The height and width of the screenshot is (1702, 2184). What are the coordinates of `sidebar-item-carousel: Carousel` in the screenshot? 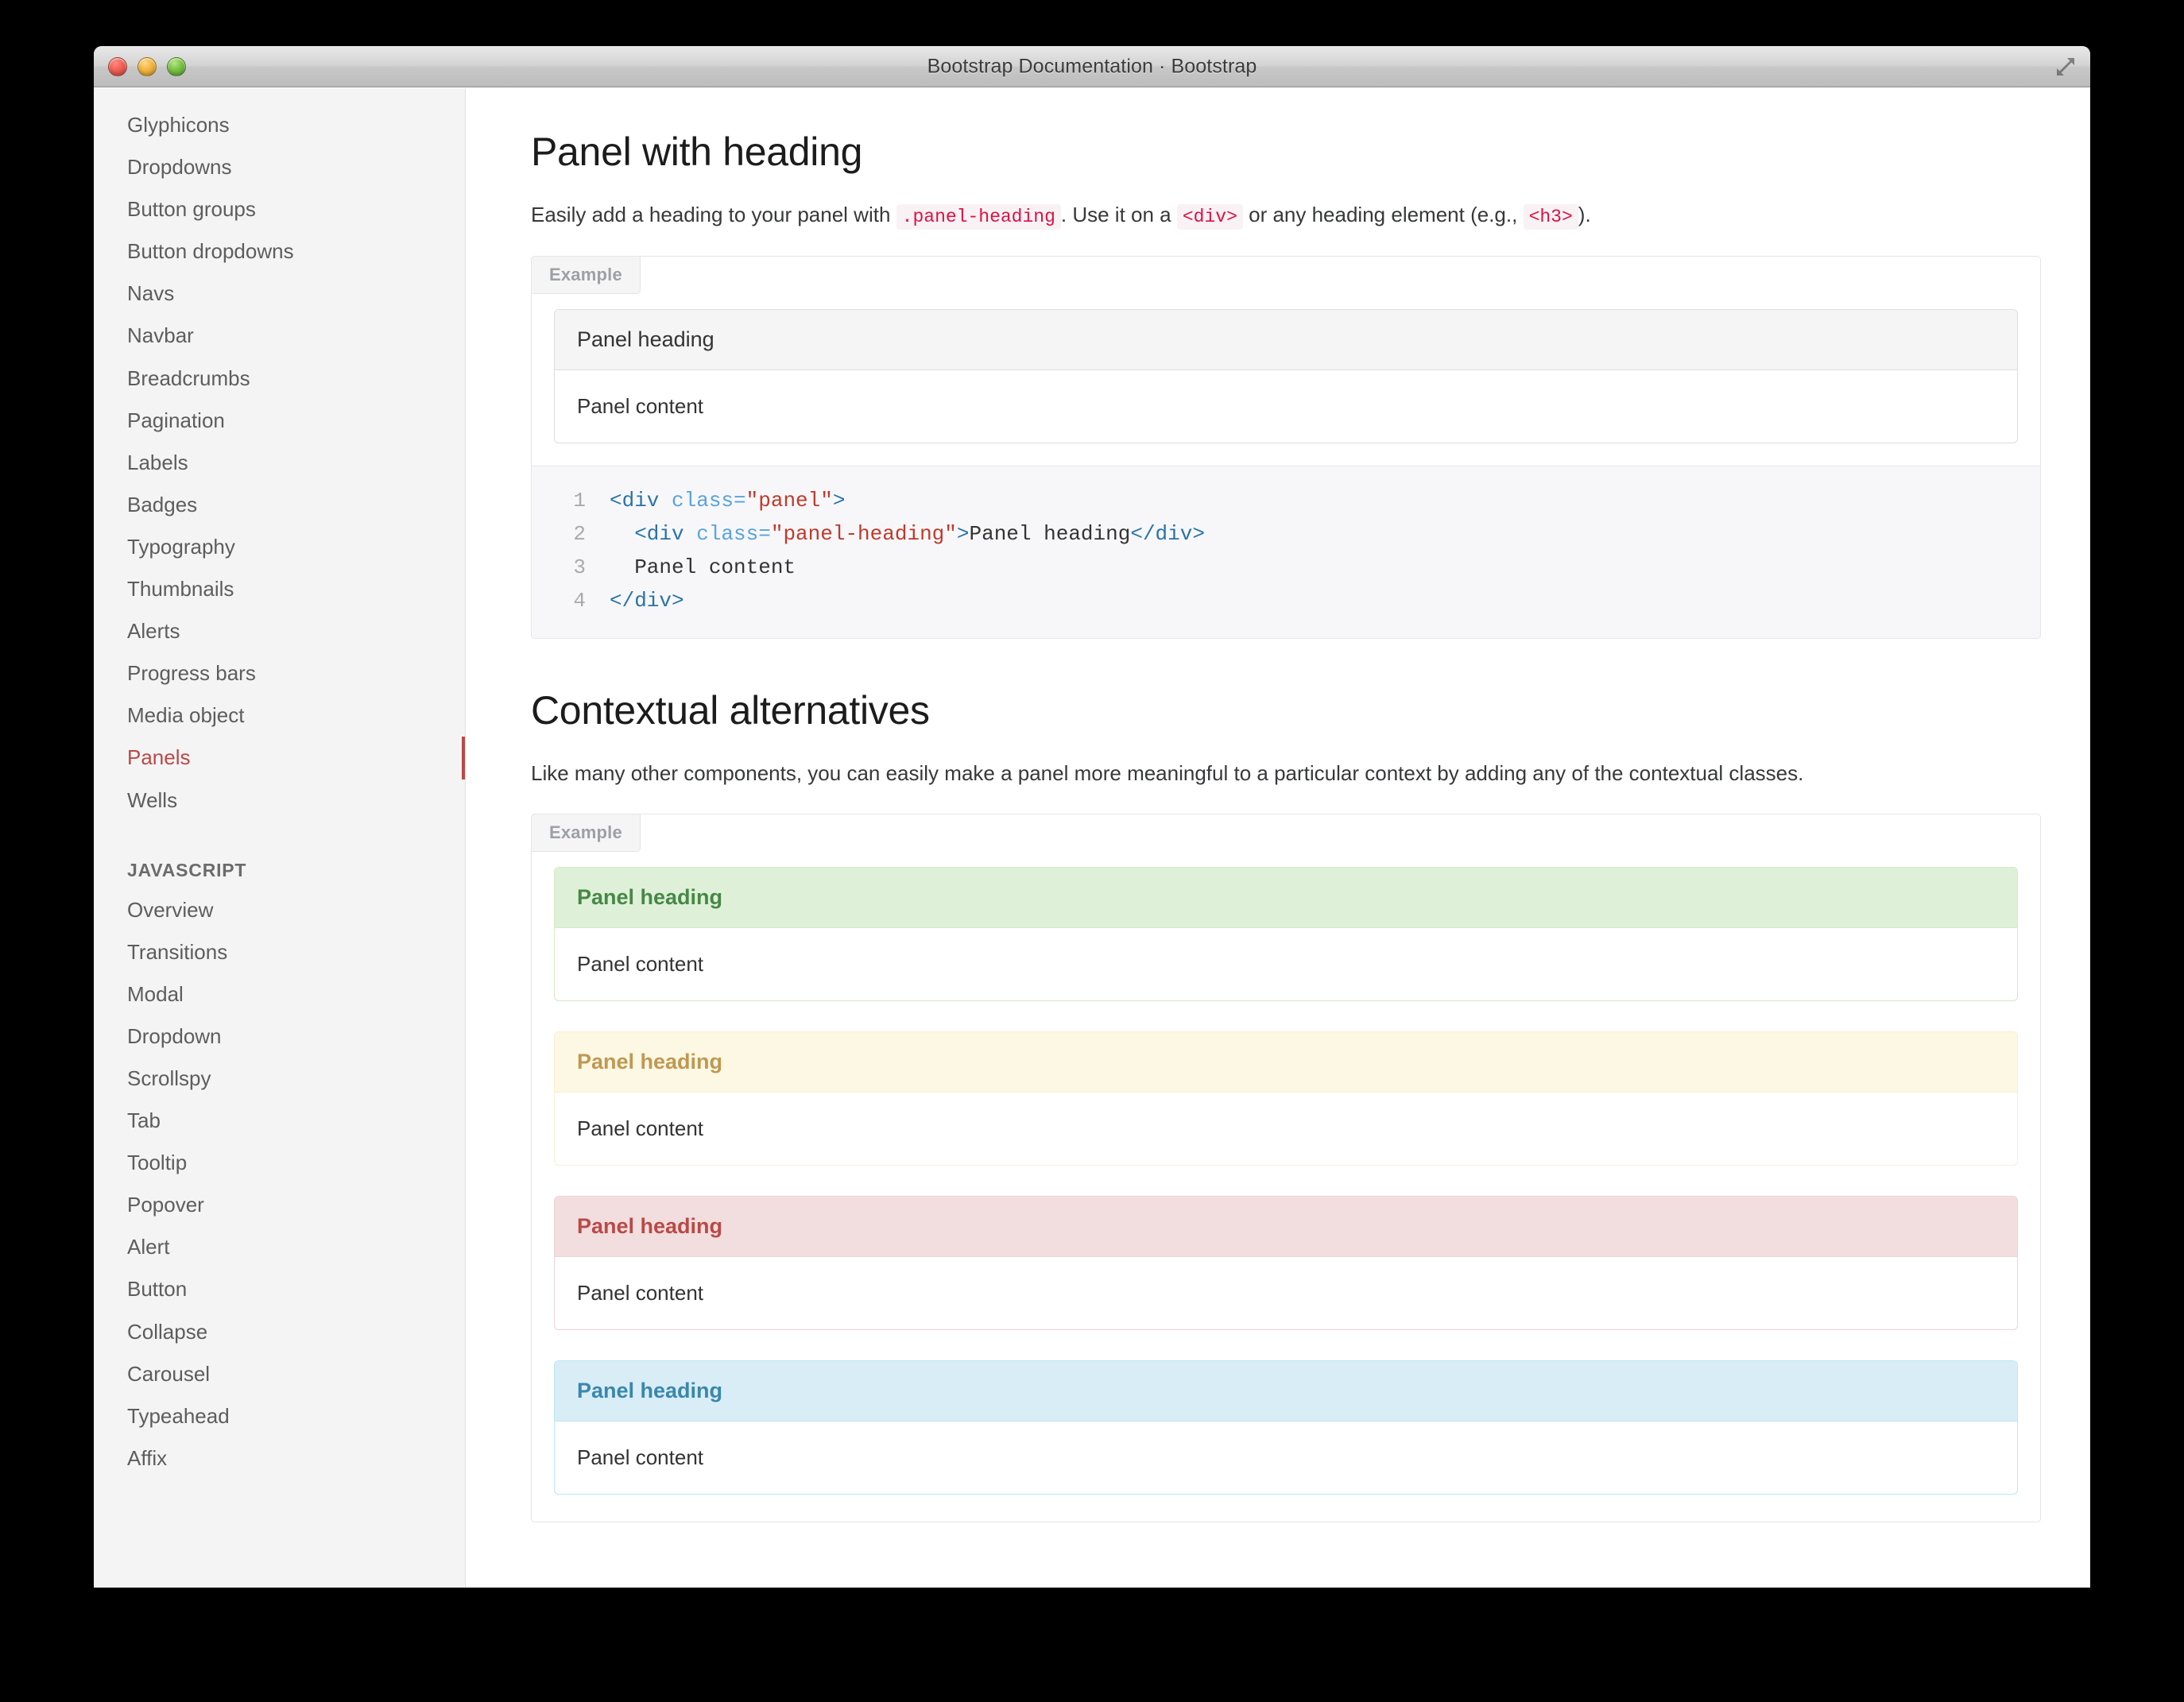 It's located at (279, 1374).